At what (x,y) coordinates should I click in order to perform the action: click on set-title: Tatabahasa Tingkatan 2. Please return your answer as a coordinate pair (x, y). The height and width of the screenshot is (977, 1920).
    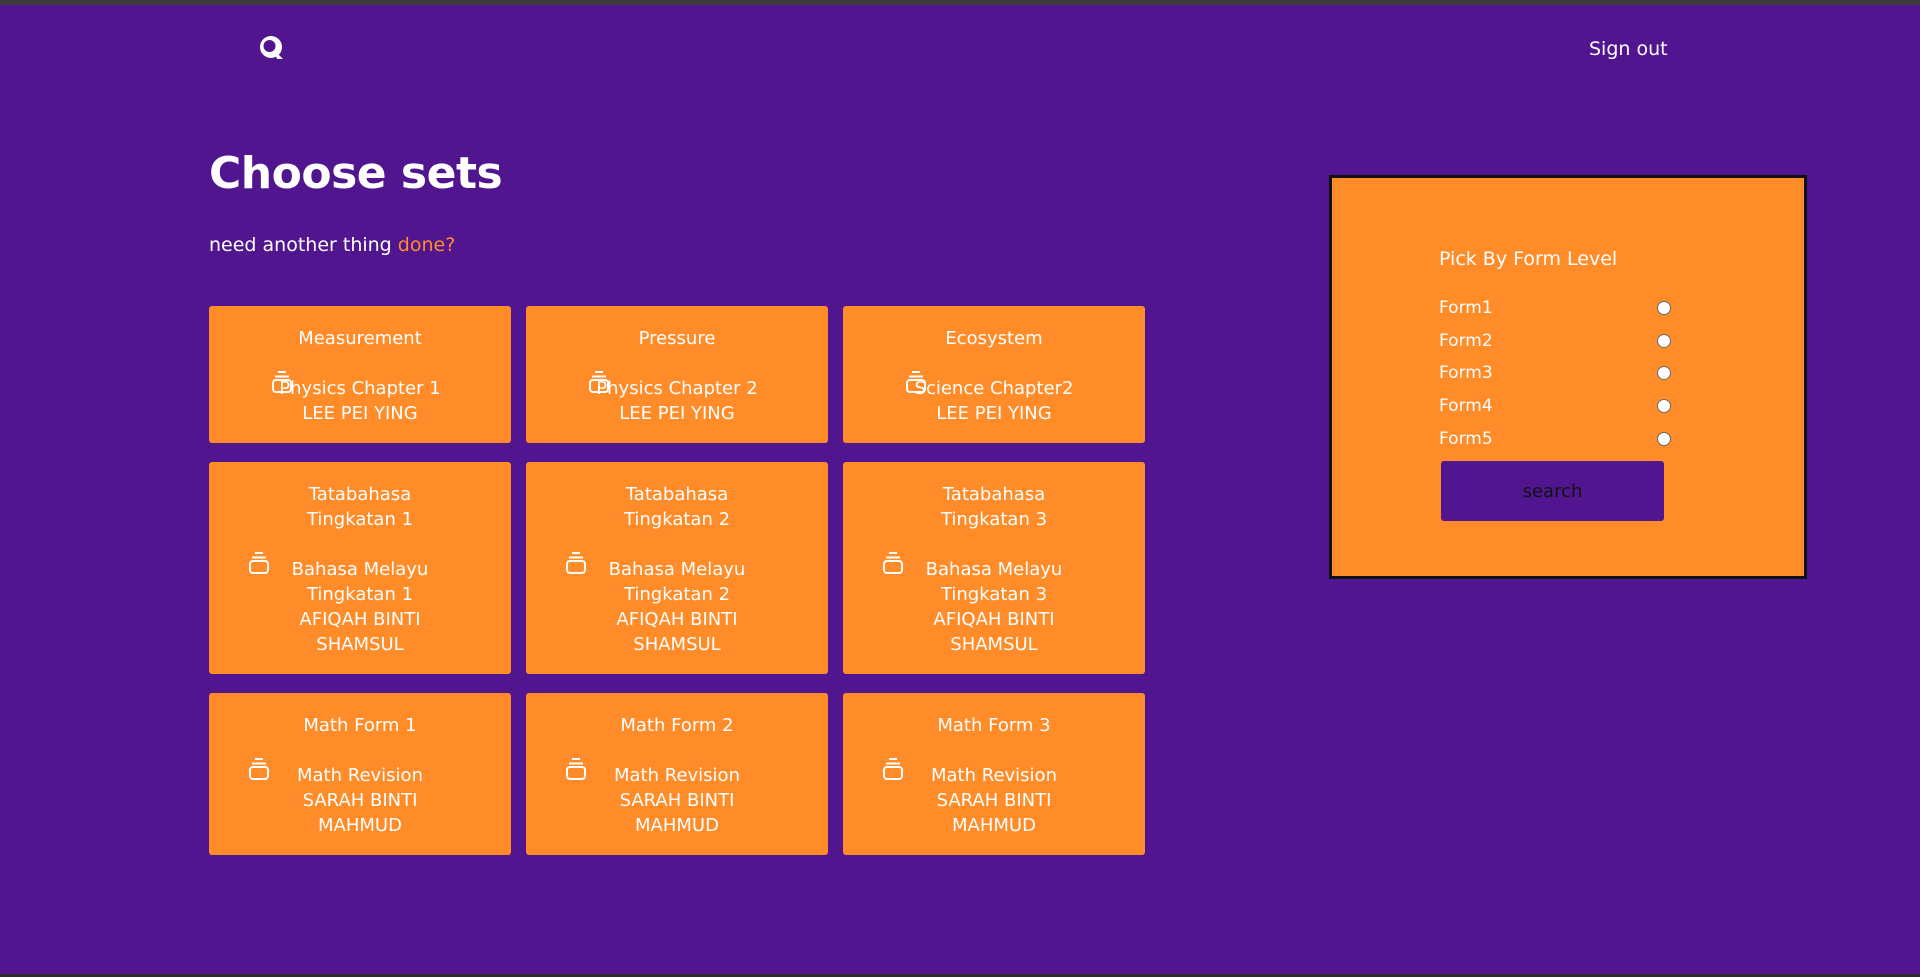
    Looking at the image, I should click on (677, 497).